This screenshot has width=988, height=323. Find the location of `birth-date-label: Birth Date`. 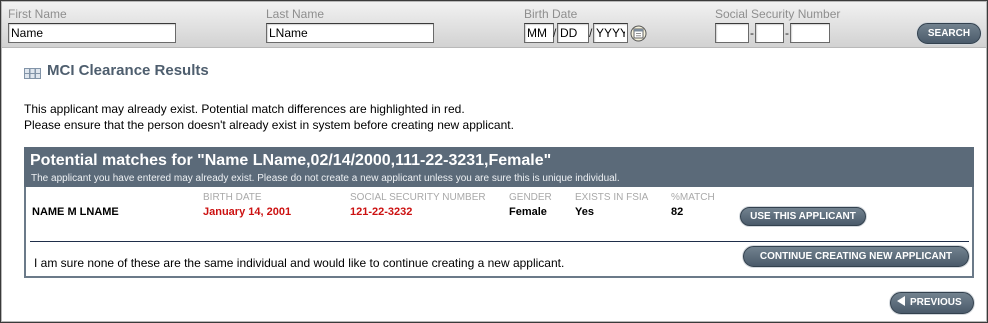

birth-date-label: Birth Date is located at coordinates (551, 14).